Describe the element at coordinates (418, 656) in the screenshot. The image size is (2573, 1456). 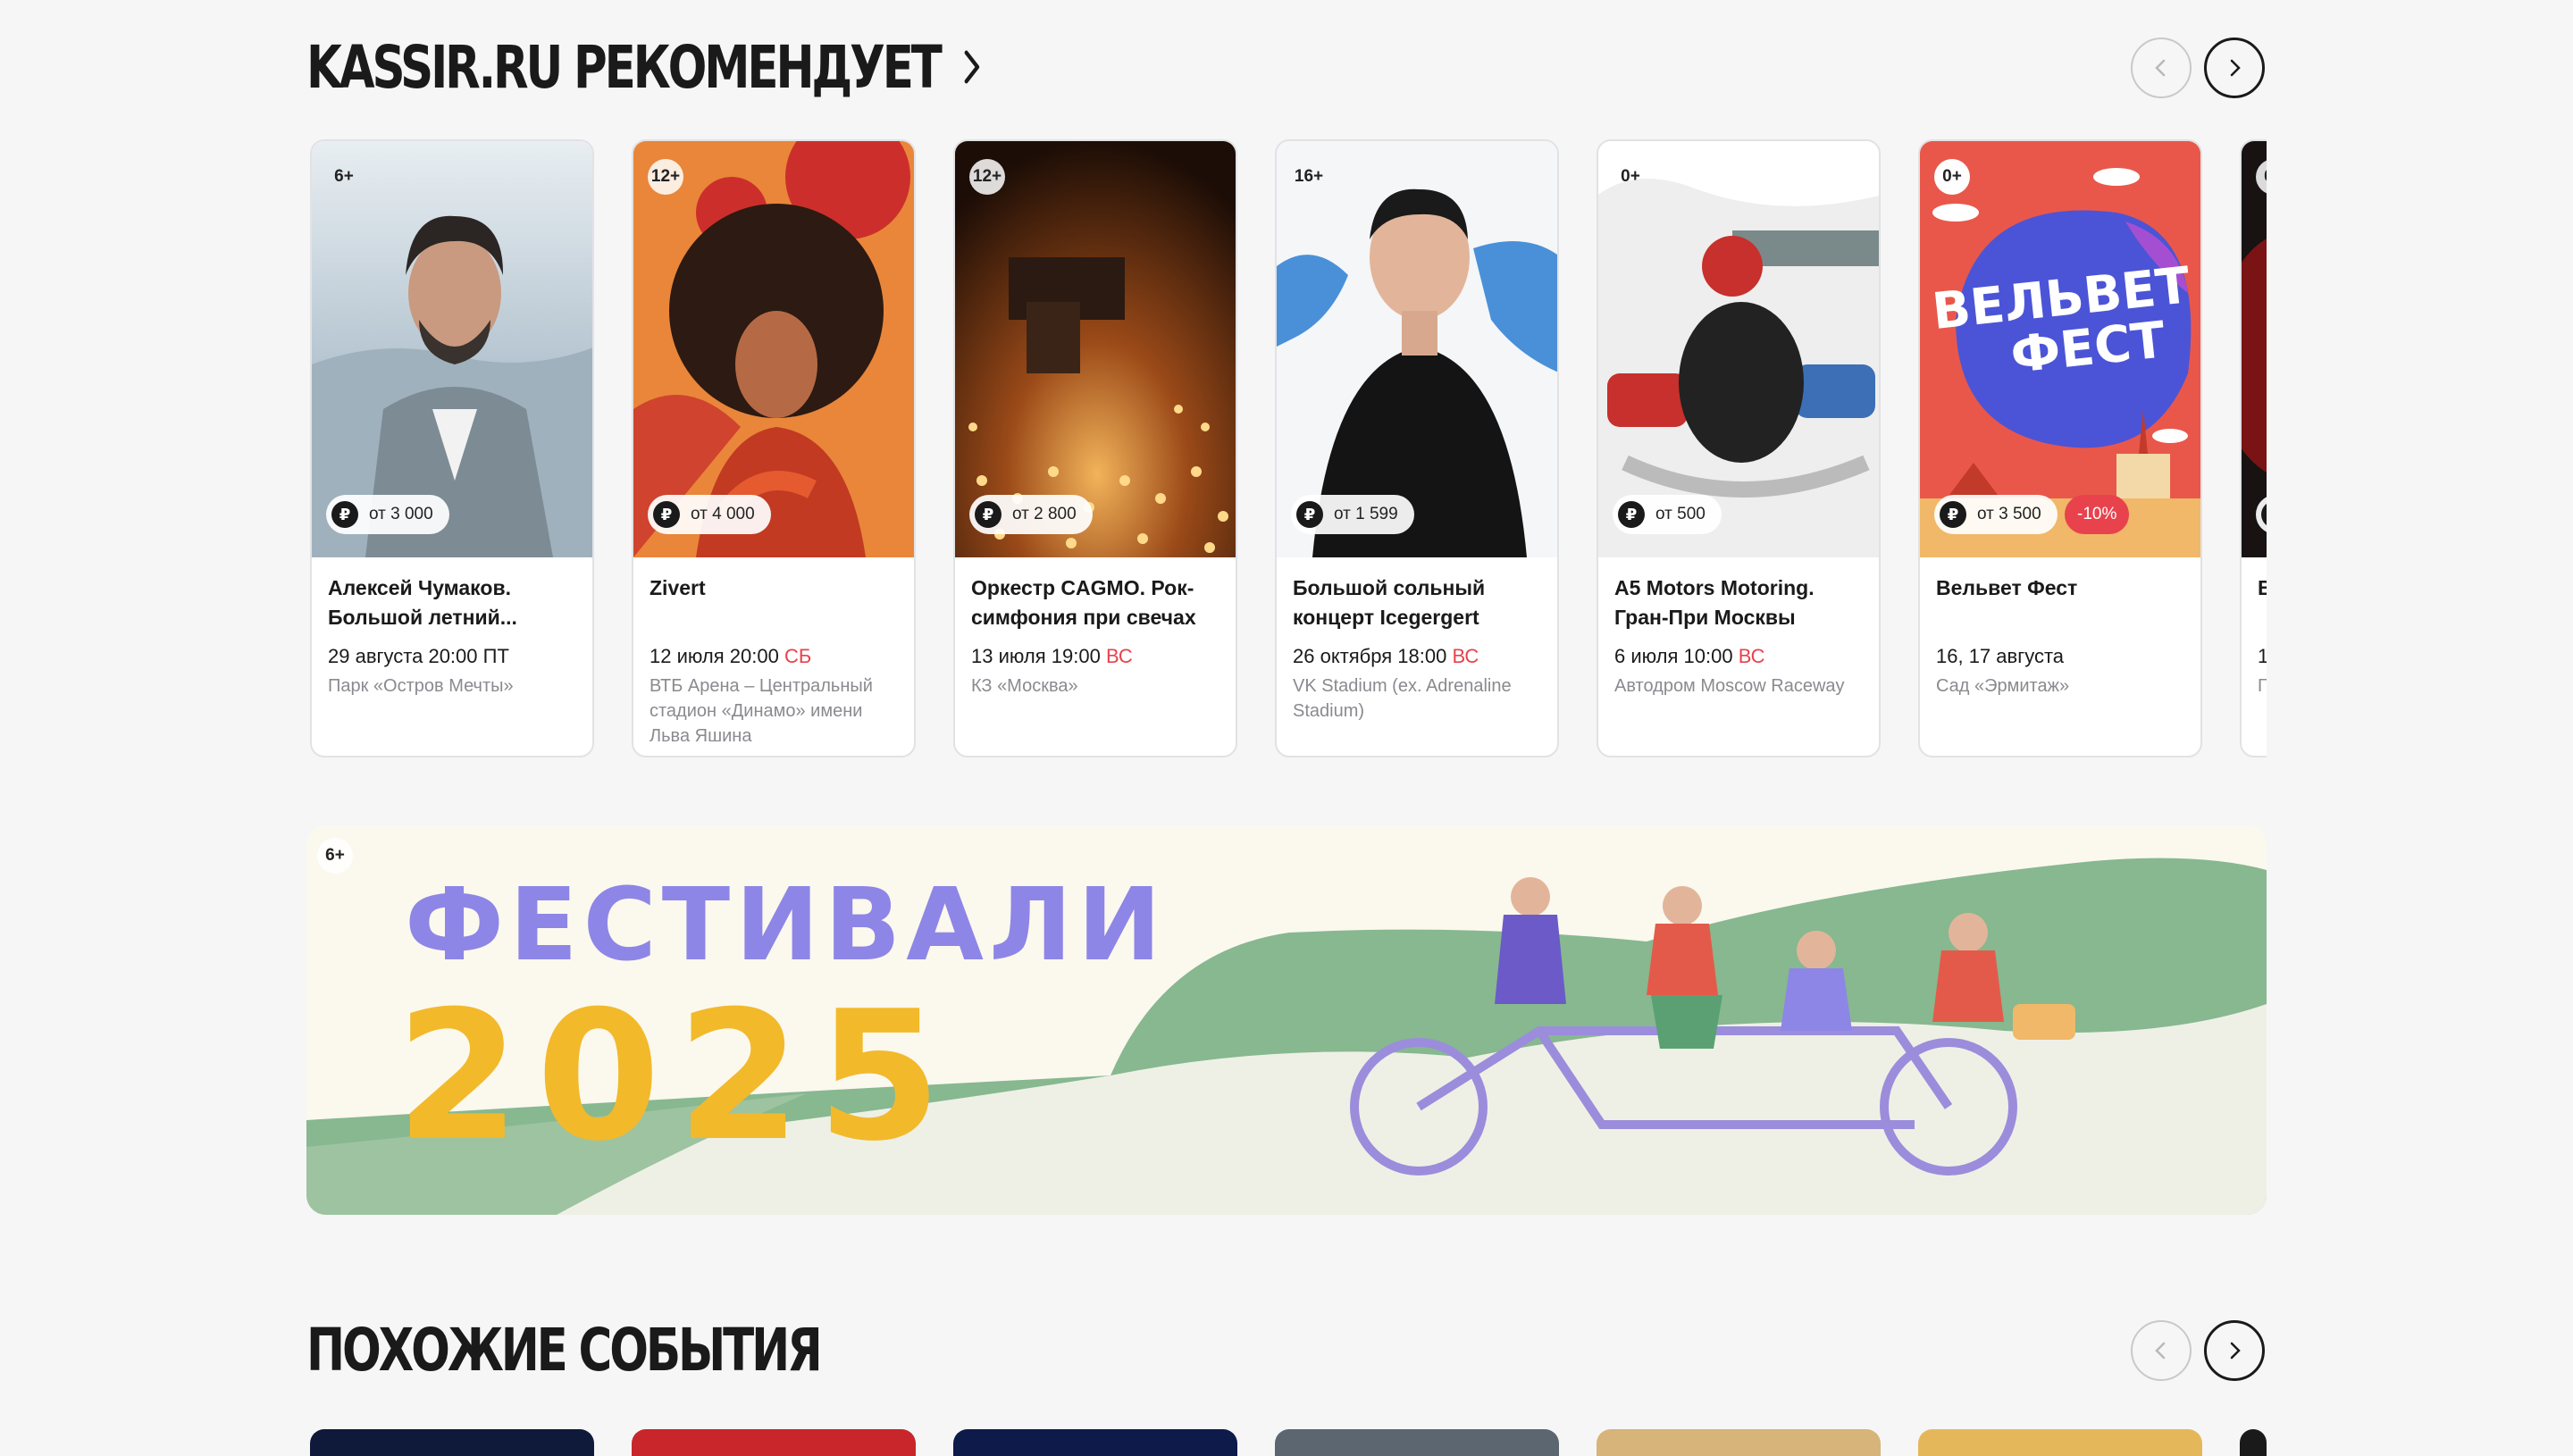
I see `event-date: 29 августа 20:00 ПТ` at that location.